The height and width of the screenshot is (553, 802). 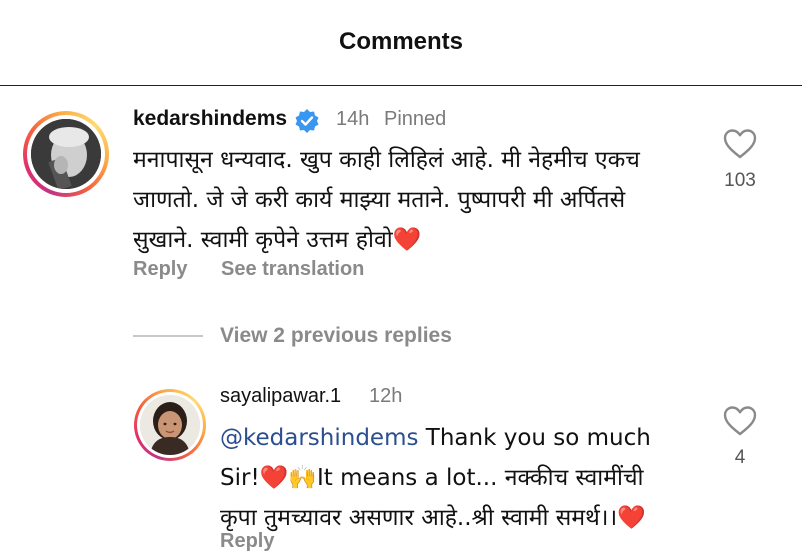 What do you see at coordinates (210, 119) in the screenshot?
I see `comment-username: kedarshindems` at bounding box center [210, 119].